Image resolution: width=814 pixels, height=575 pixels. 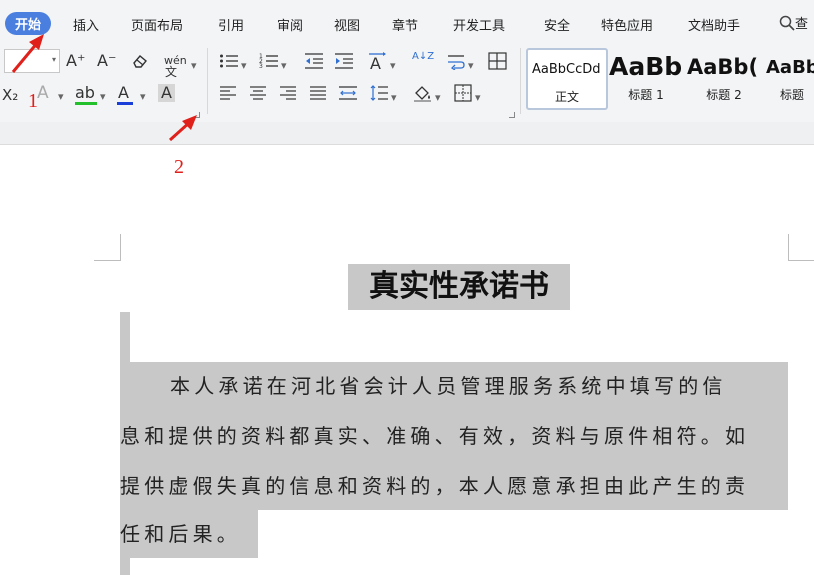 What do you see at coordinates (434, 436) in the screenshot?
I see `document-line: 息和提供的资料都真实、准确、有效，资料与原件相符。如` at bounding box center [434, 436].